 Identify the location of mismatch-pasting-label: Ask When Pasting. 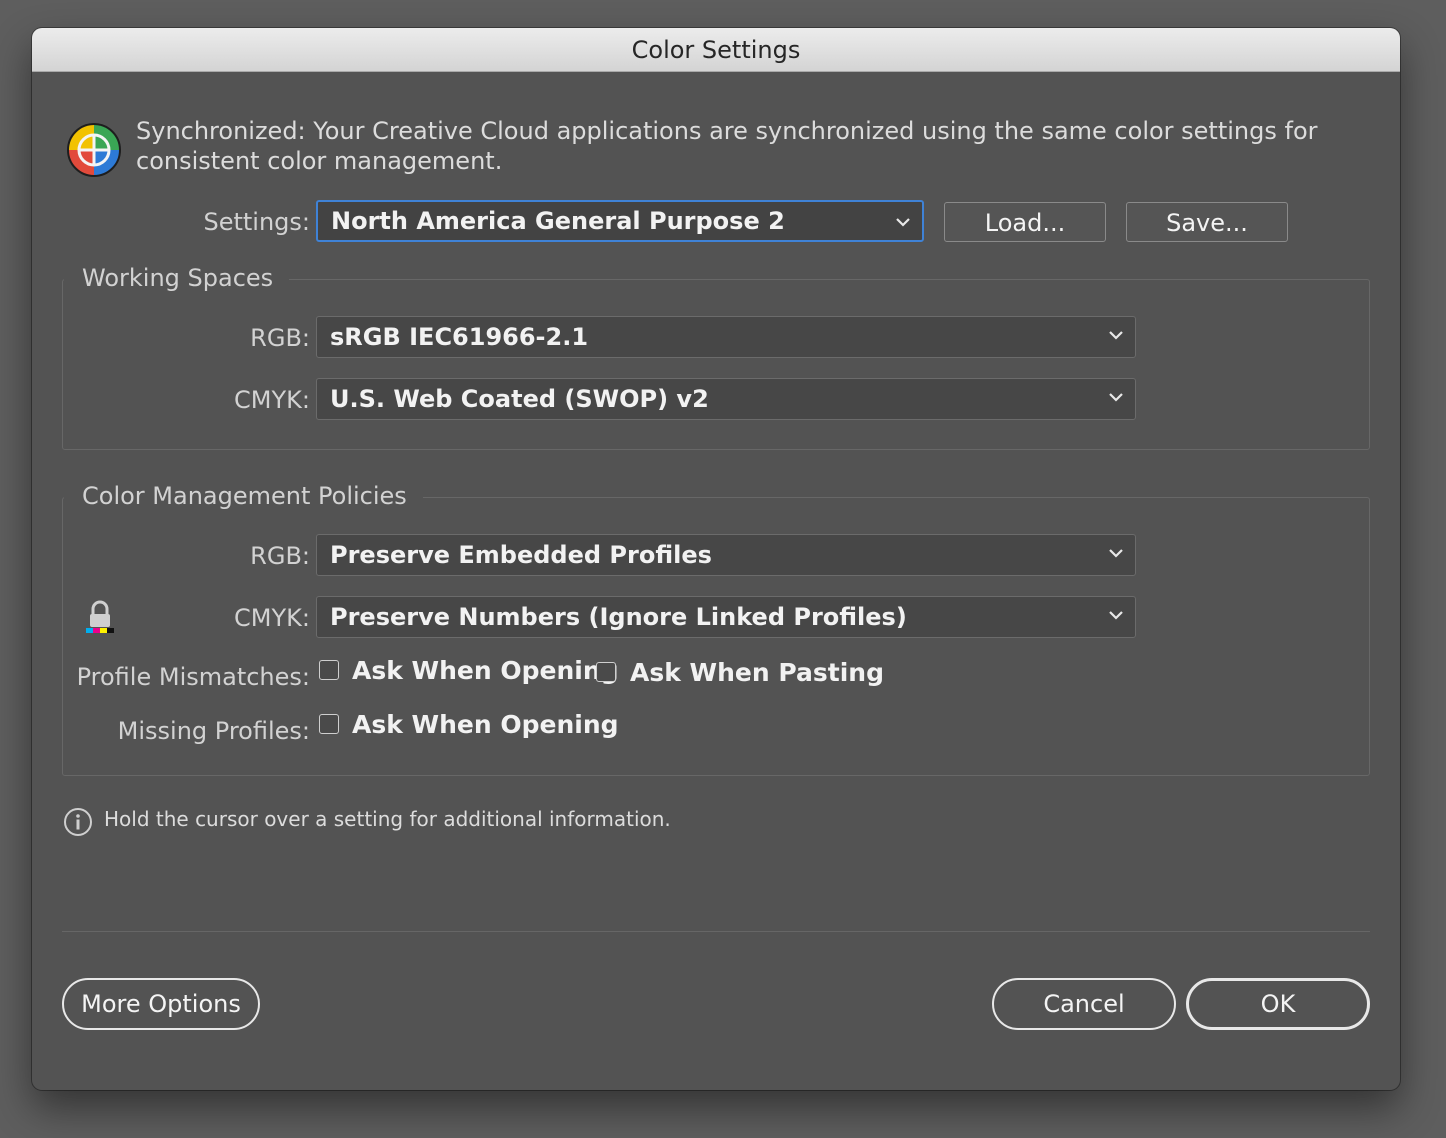
(757, 672).